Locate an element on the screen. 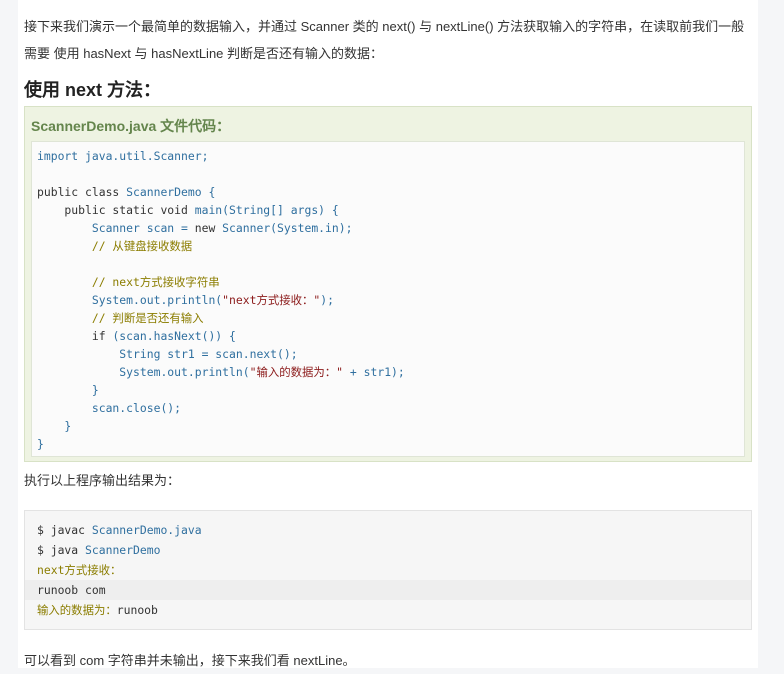  code-token: // next方式接收字符串 is located at coordinates (128, 282).